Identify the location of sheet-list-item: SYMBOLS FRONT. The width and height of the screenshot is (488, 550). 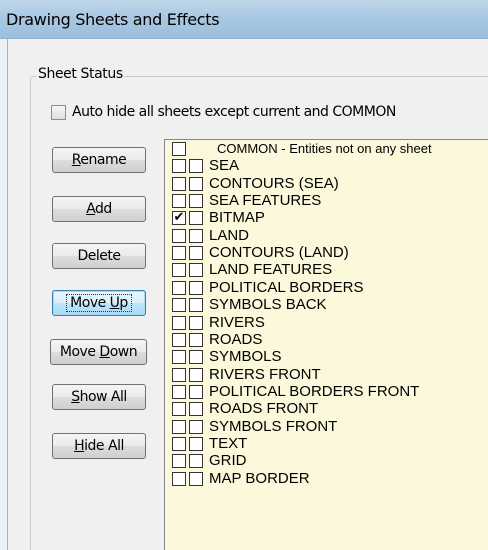
(326, 426).